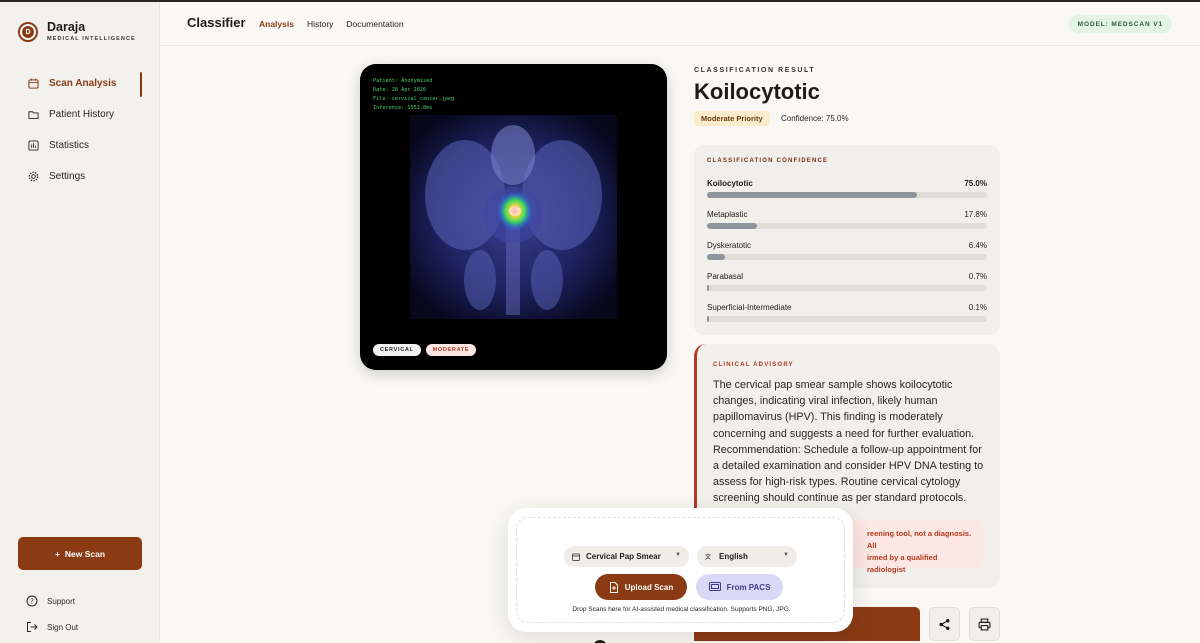  Describe the element at coordinates (626, 556) in the screenshot. I see `scan-type-select: Cervical Pap Smear ▼` at that location.